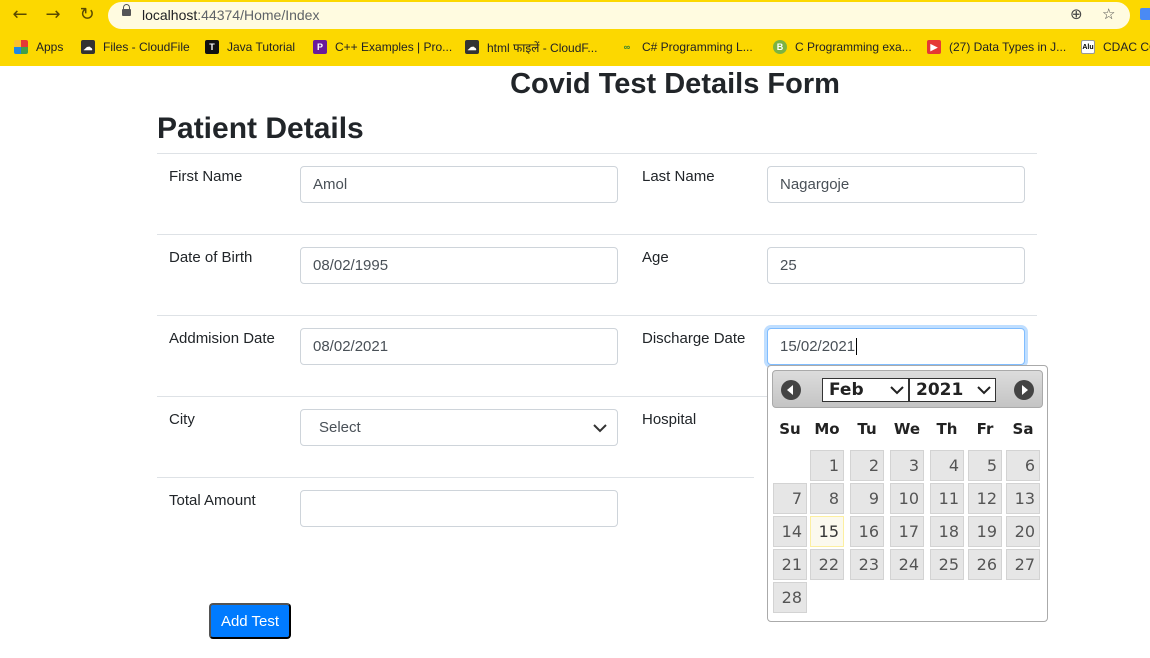 This screenshot has width=1150, height=658. What do you see at coordinates (907, 564) in the screenshot?
I see `calendar-day: 24` at bounding box center [907, 564].